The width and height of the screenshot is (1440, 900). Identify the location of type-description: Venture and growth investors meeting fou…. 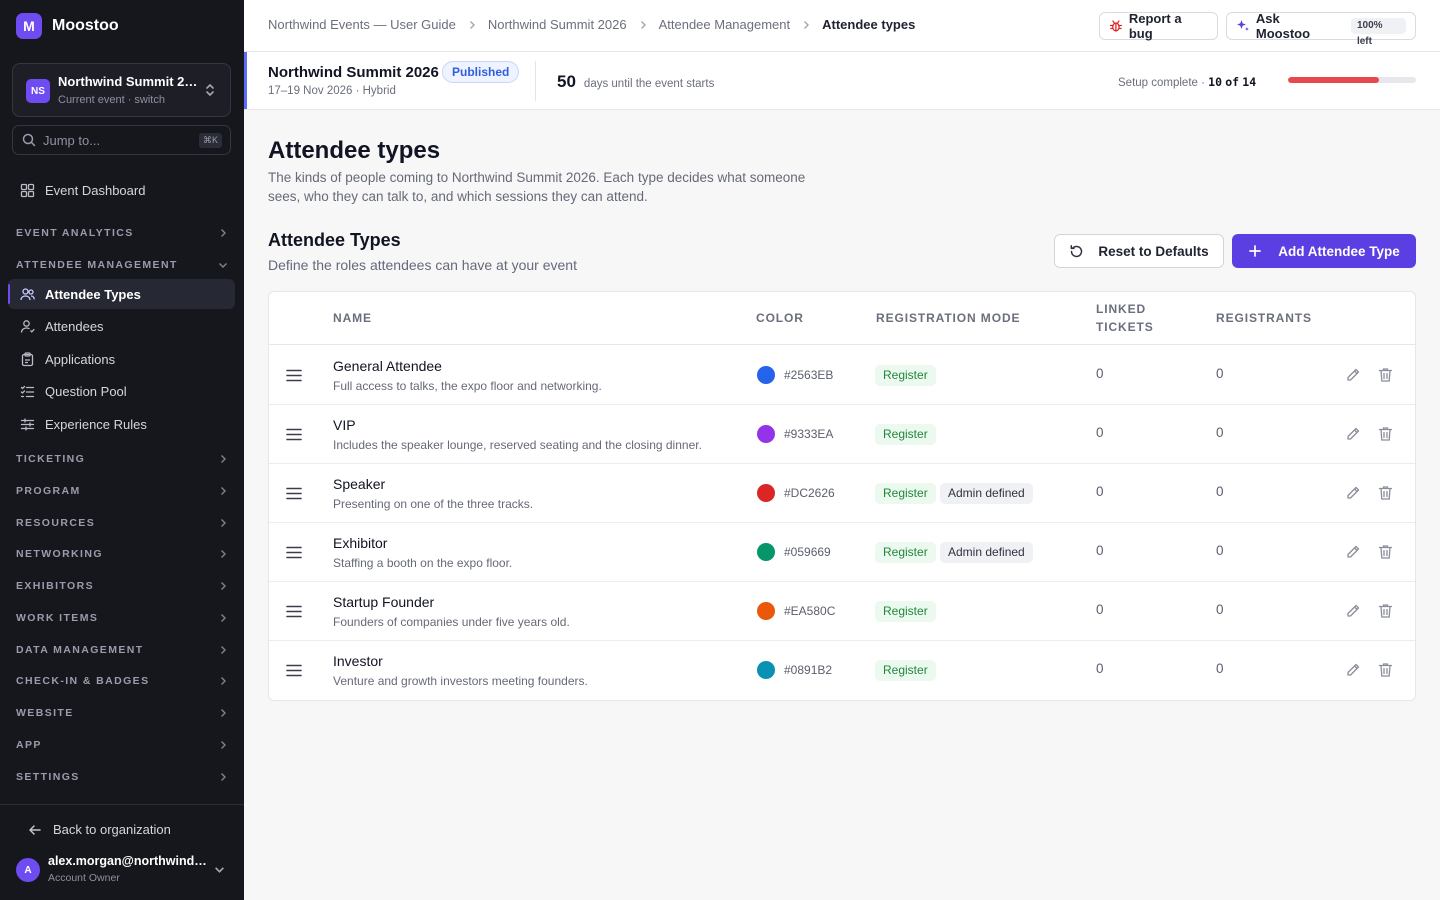
(460, 681).